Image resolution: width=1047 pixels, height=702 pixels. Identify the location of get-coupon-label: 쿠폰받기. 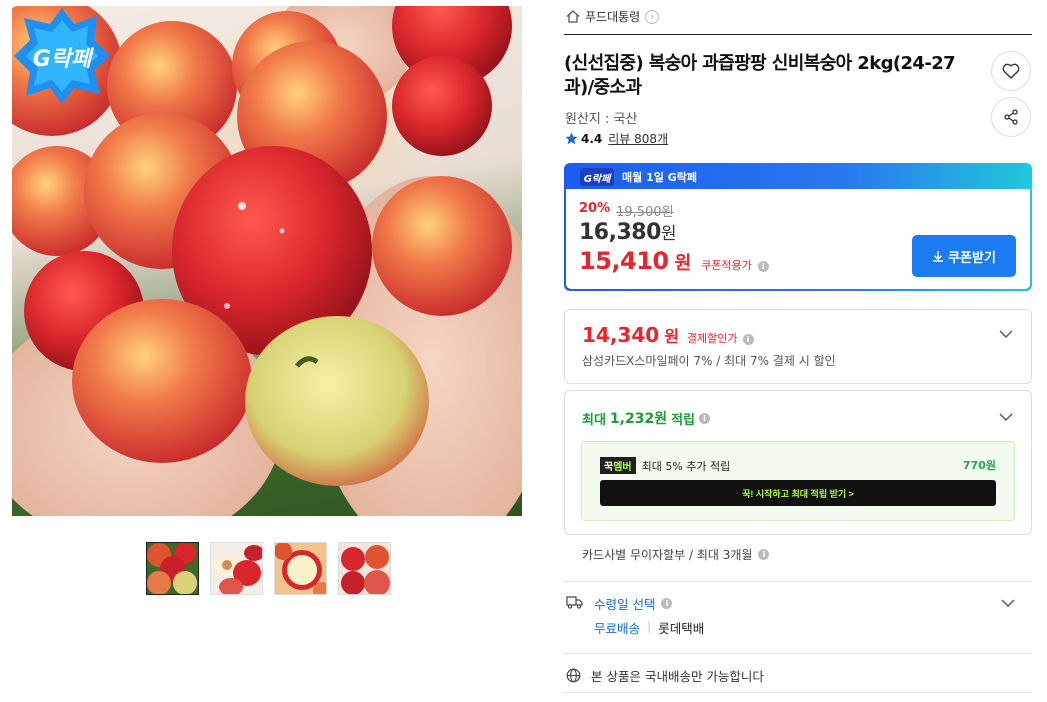
(972, 257).